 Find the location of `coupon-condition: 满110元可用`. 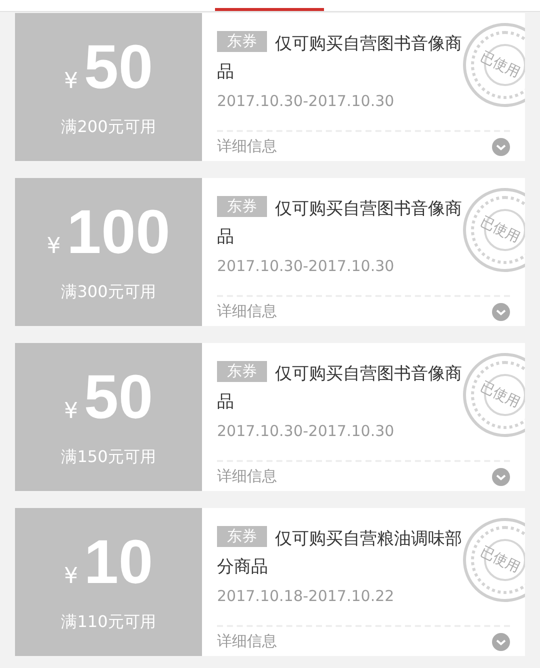

coupon-condition: 满110元可用 is located at coordinates (108, 622).